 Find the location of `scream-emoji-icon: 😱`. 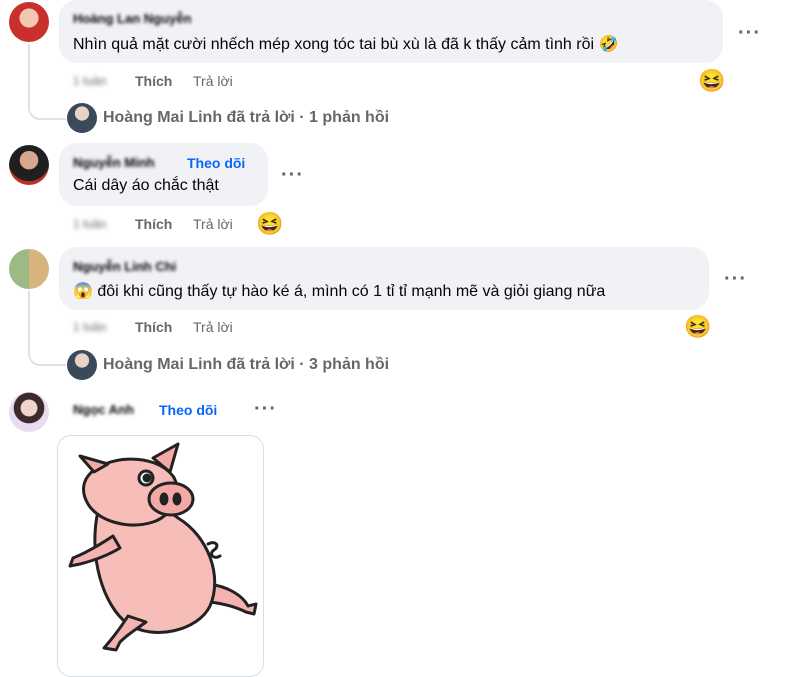

scream-emoji-icon: 😱 is located at coordinates (83, 291).